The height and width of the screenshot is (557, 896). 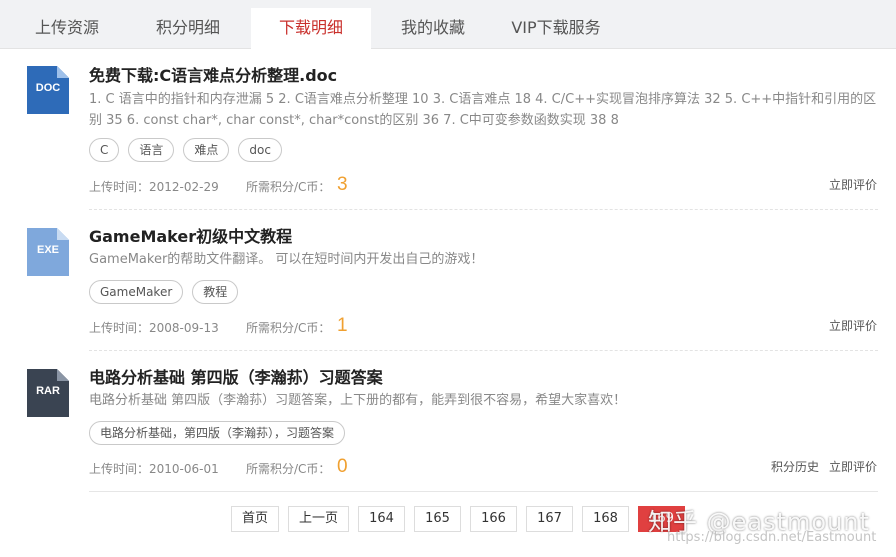 What do you see at coordinates (136, 292) in the screenshot?
I see `tag: GameMaker` at bounding box center [136, 292].